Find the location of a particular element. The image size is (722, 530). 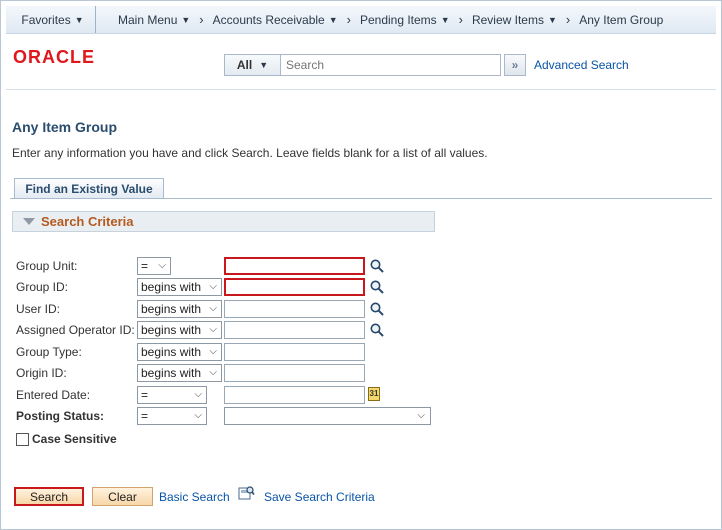

tab-label: Find an Existing Value is located at coordinates (89, 189).